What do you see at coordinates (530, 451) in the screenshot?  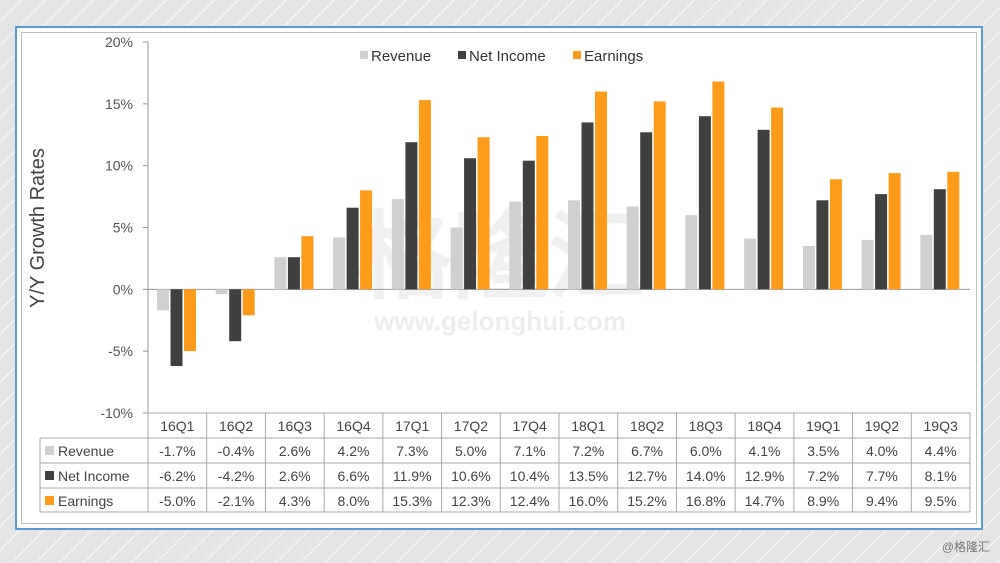 I see `table-cell: 7.1%` at bounding box center [530, 451].